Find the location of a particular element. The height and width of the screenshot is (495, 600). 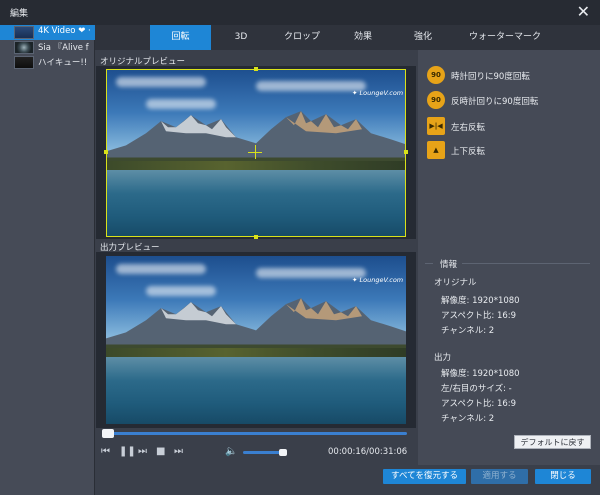

seek-bar is located at coordinates (255, 433).